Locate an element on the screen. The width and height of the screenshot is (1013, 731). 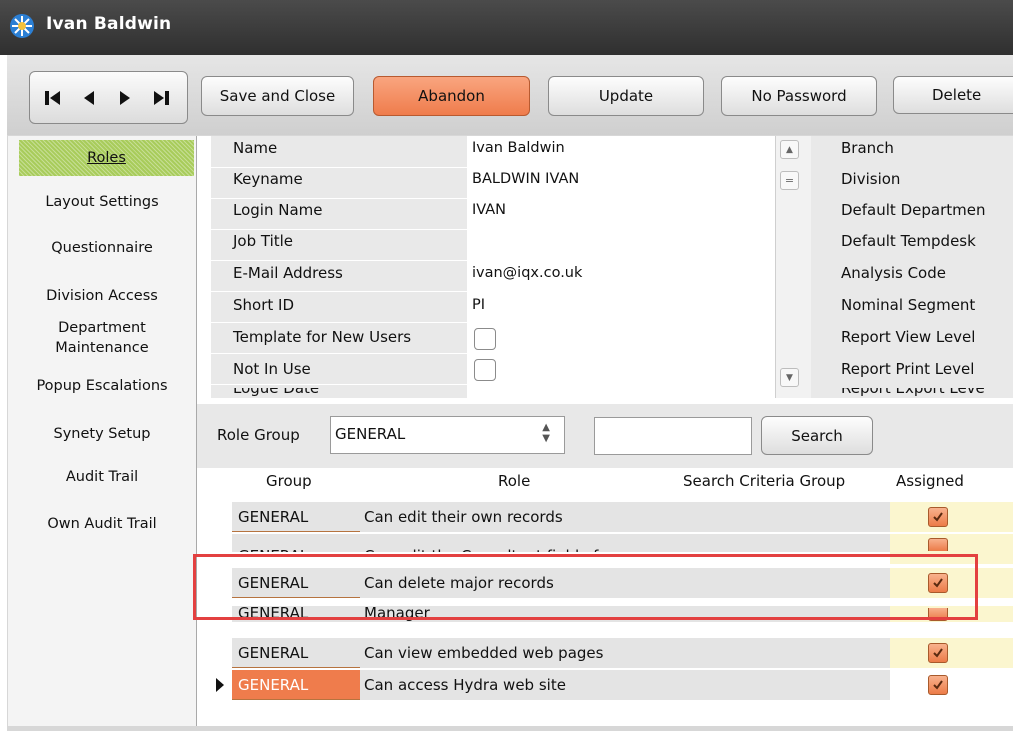
next-record-button is located at coordinates (125, 97).